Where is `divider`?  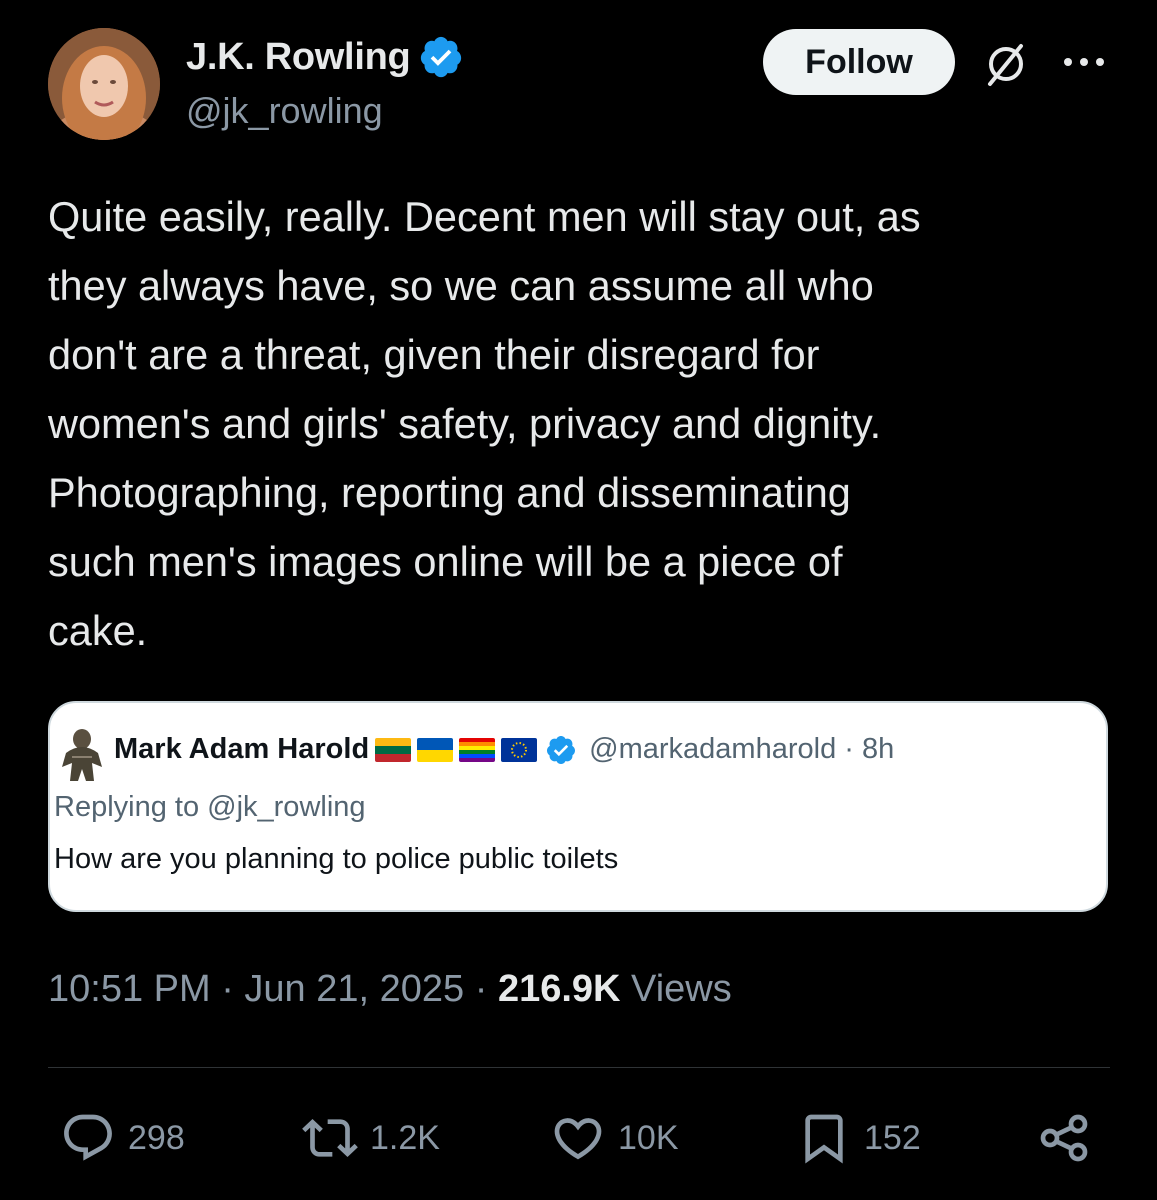
divider is located at coordinates (579, 1067).